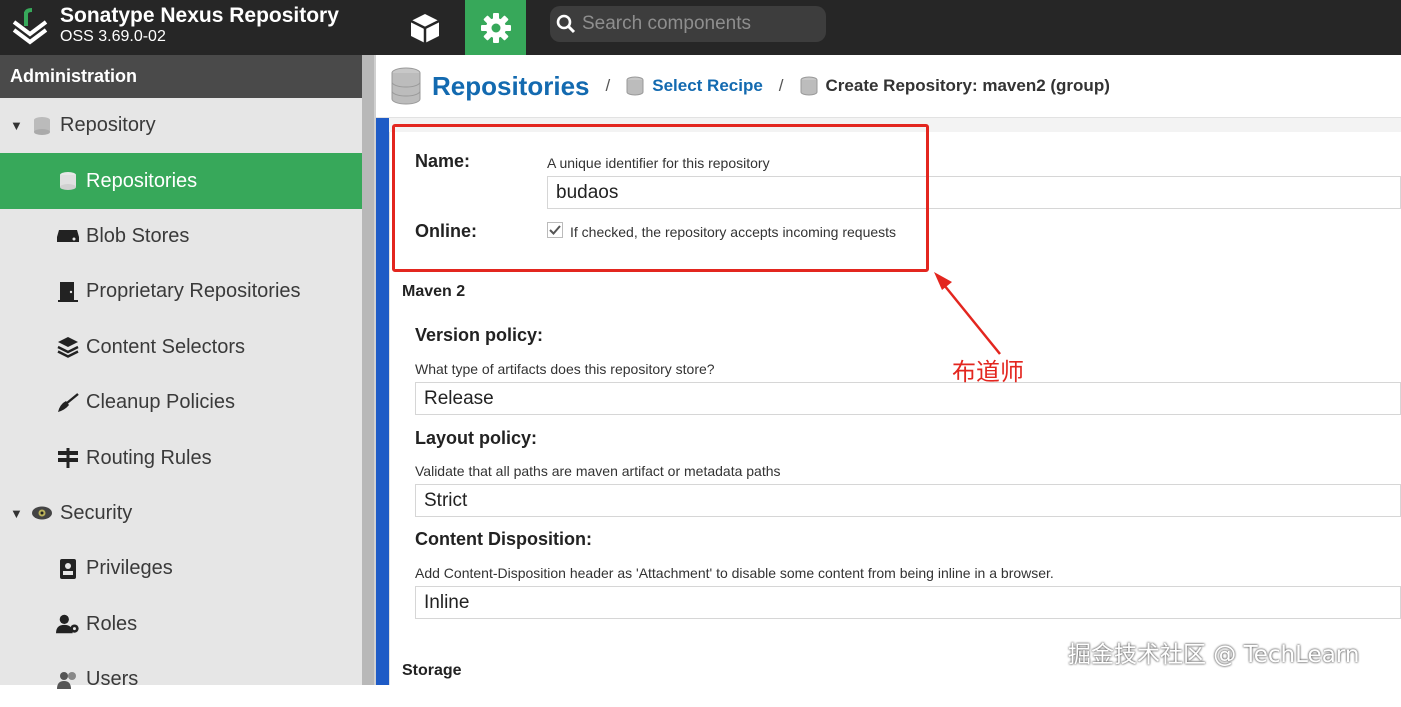  I want to click on brand: Sonatype Nexus Repository OSS 3.69.0-02, so click(174, 26).